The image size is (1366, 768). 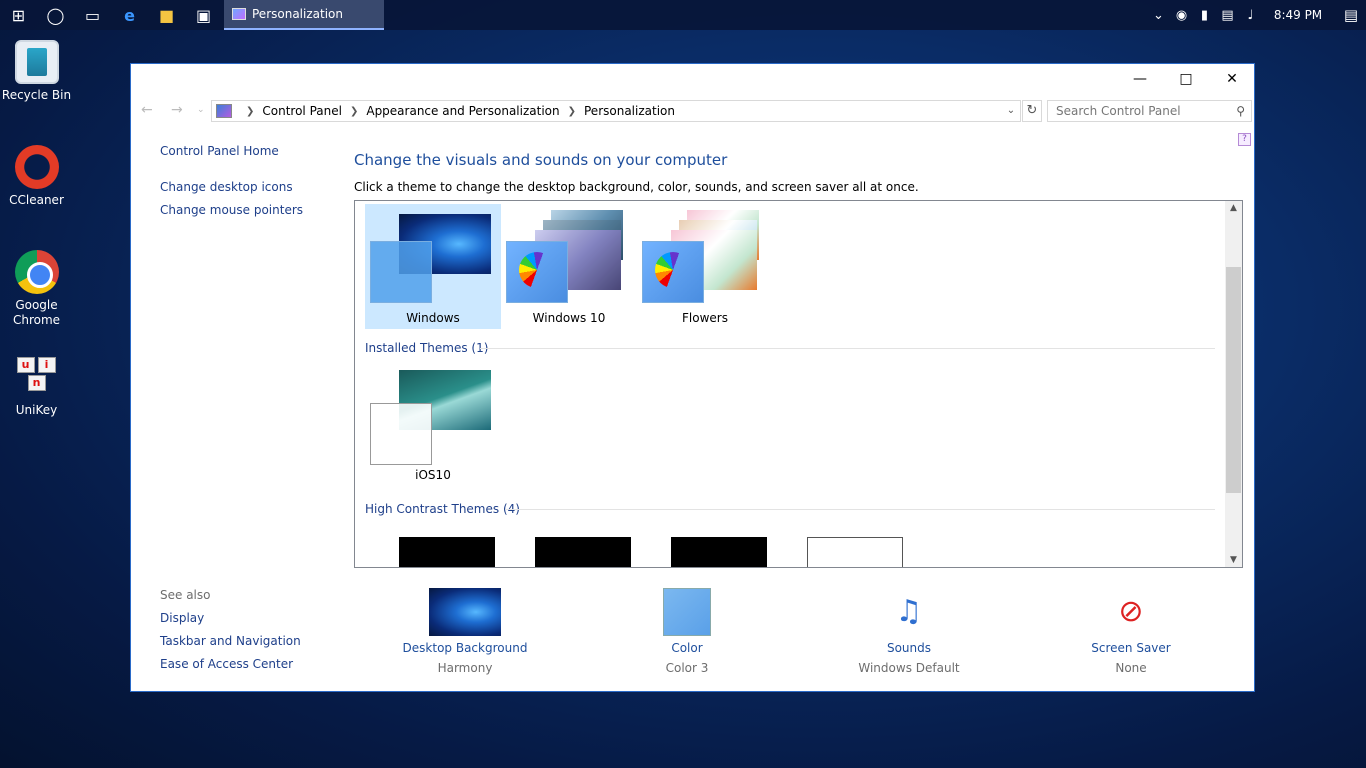 I want to click on search-icon: ⚲, so click(x=1240, y=111).